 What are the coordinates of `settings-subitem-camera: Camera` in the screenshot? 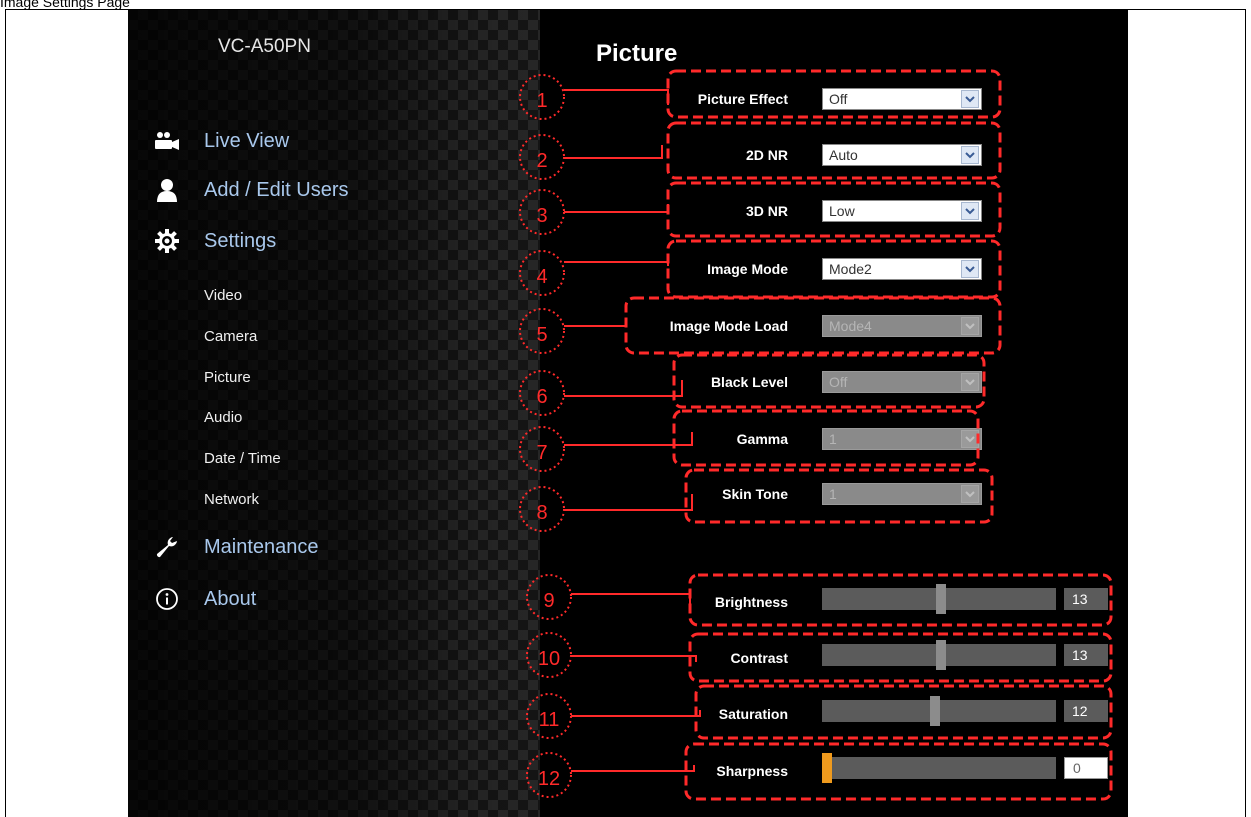 It's located at (230, 336).